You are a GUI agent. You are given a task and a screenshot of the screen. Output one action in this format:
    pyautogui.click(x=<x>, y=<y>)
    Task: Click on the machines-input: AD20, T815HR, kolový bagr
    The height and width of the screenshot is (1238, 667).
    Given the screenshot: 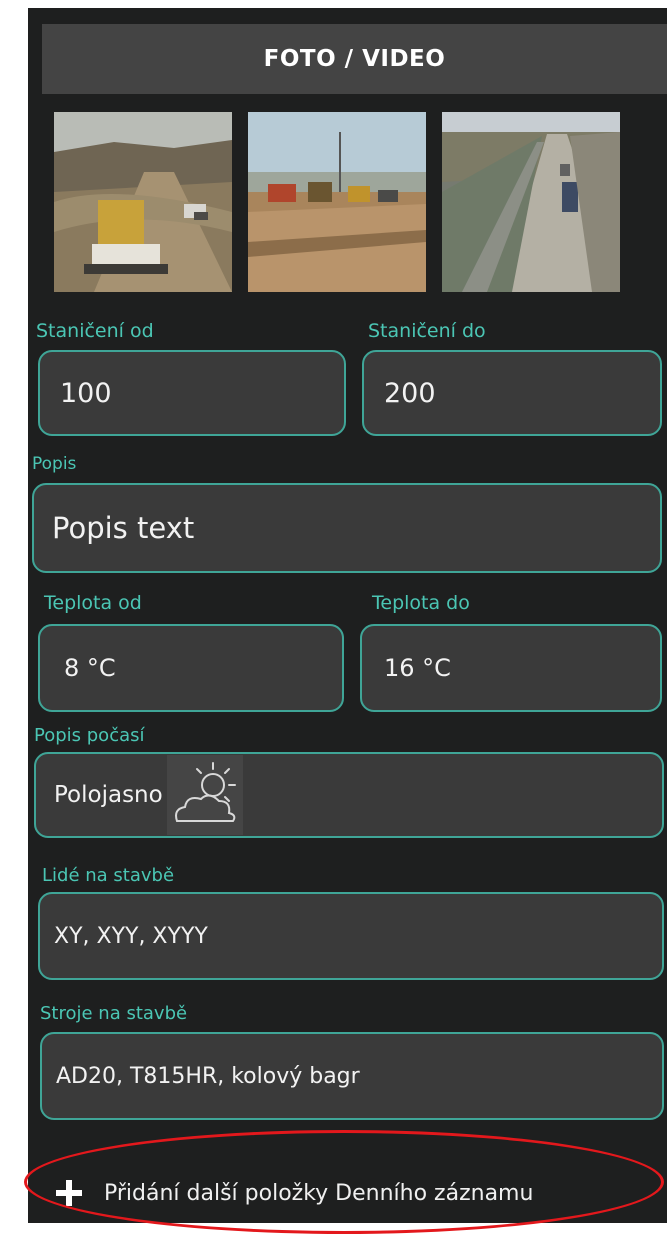 What is the action you would take?
    pyautogui.click(x=352, y=1076)
    